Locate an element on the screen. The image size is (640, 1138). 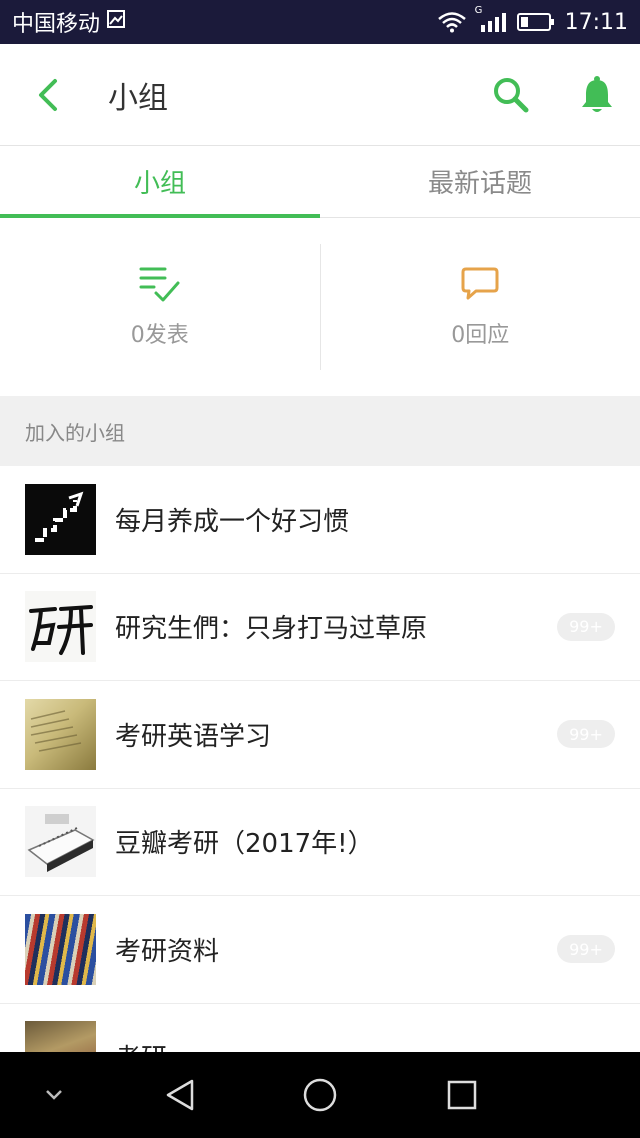
list-check-icon is located at coordinates (159, 284).